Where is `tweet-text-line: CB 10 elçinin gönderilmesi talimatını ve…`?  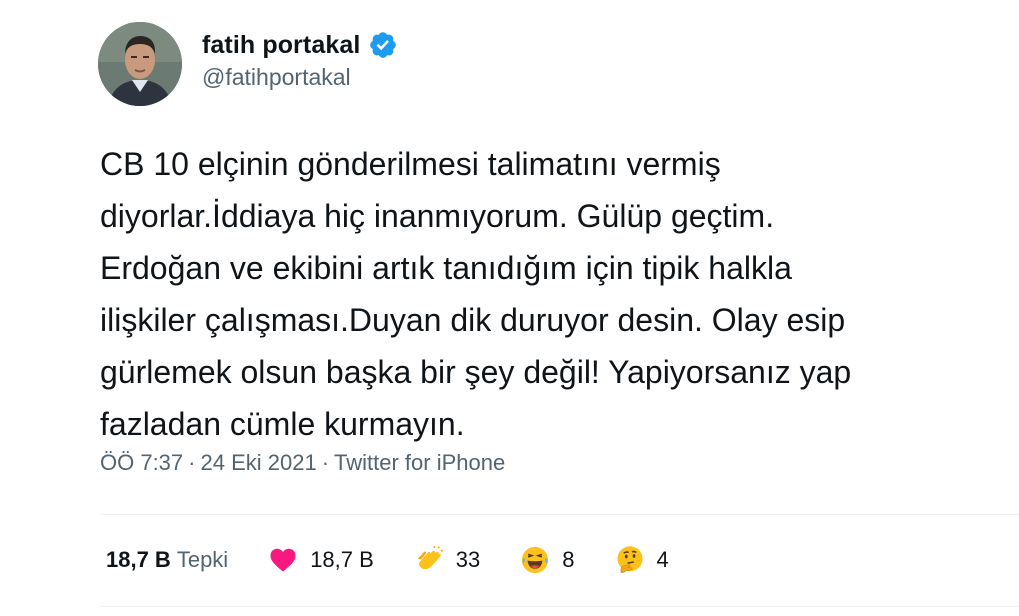 tweet-text-line: CB 10 elçinin gönderilmesi talimatını ve… is located at coordinates (410, 164).